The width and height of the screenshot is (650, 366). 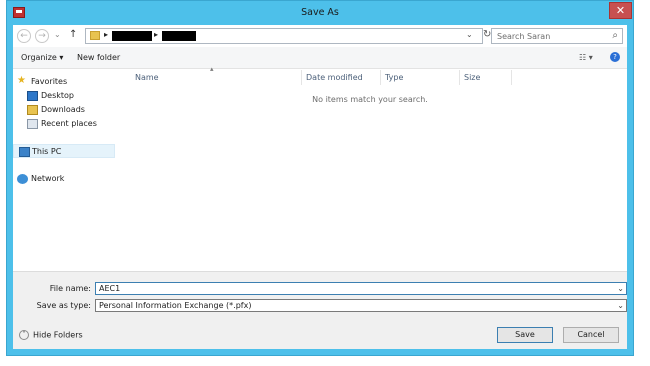 What do you see at coordinates (175, 305) in the screenshot?
I see `save-as-type-value: Personal Information Exchange (*.pfx)` at bounding box center [175, 305].